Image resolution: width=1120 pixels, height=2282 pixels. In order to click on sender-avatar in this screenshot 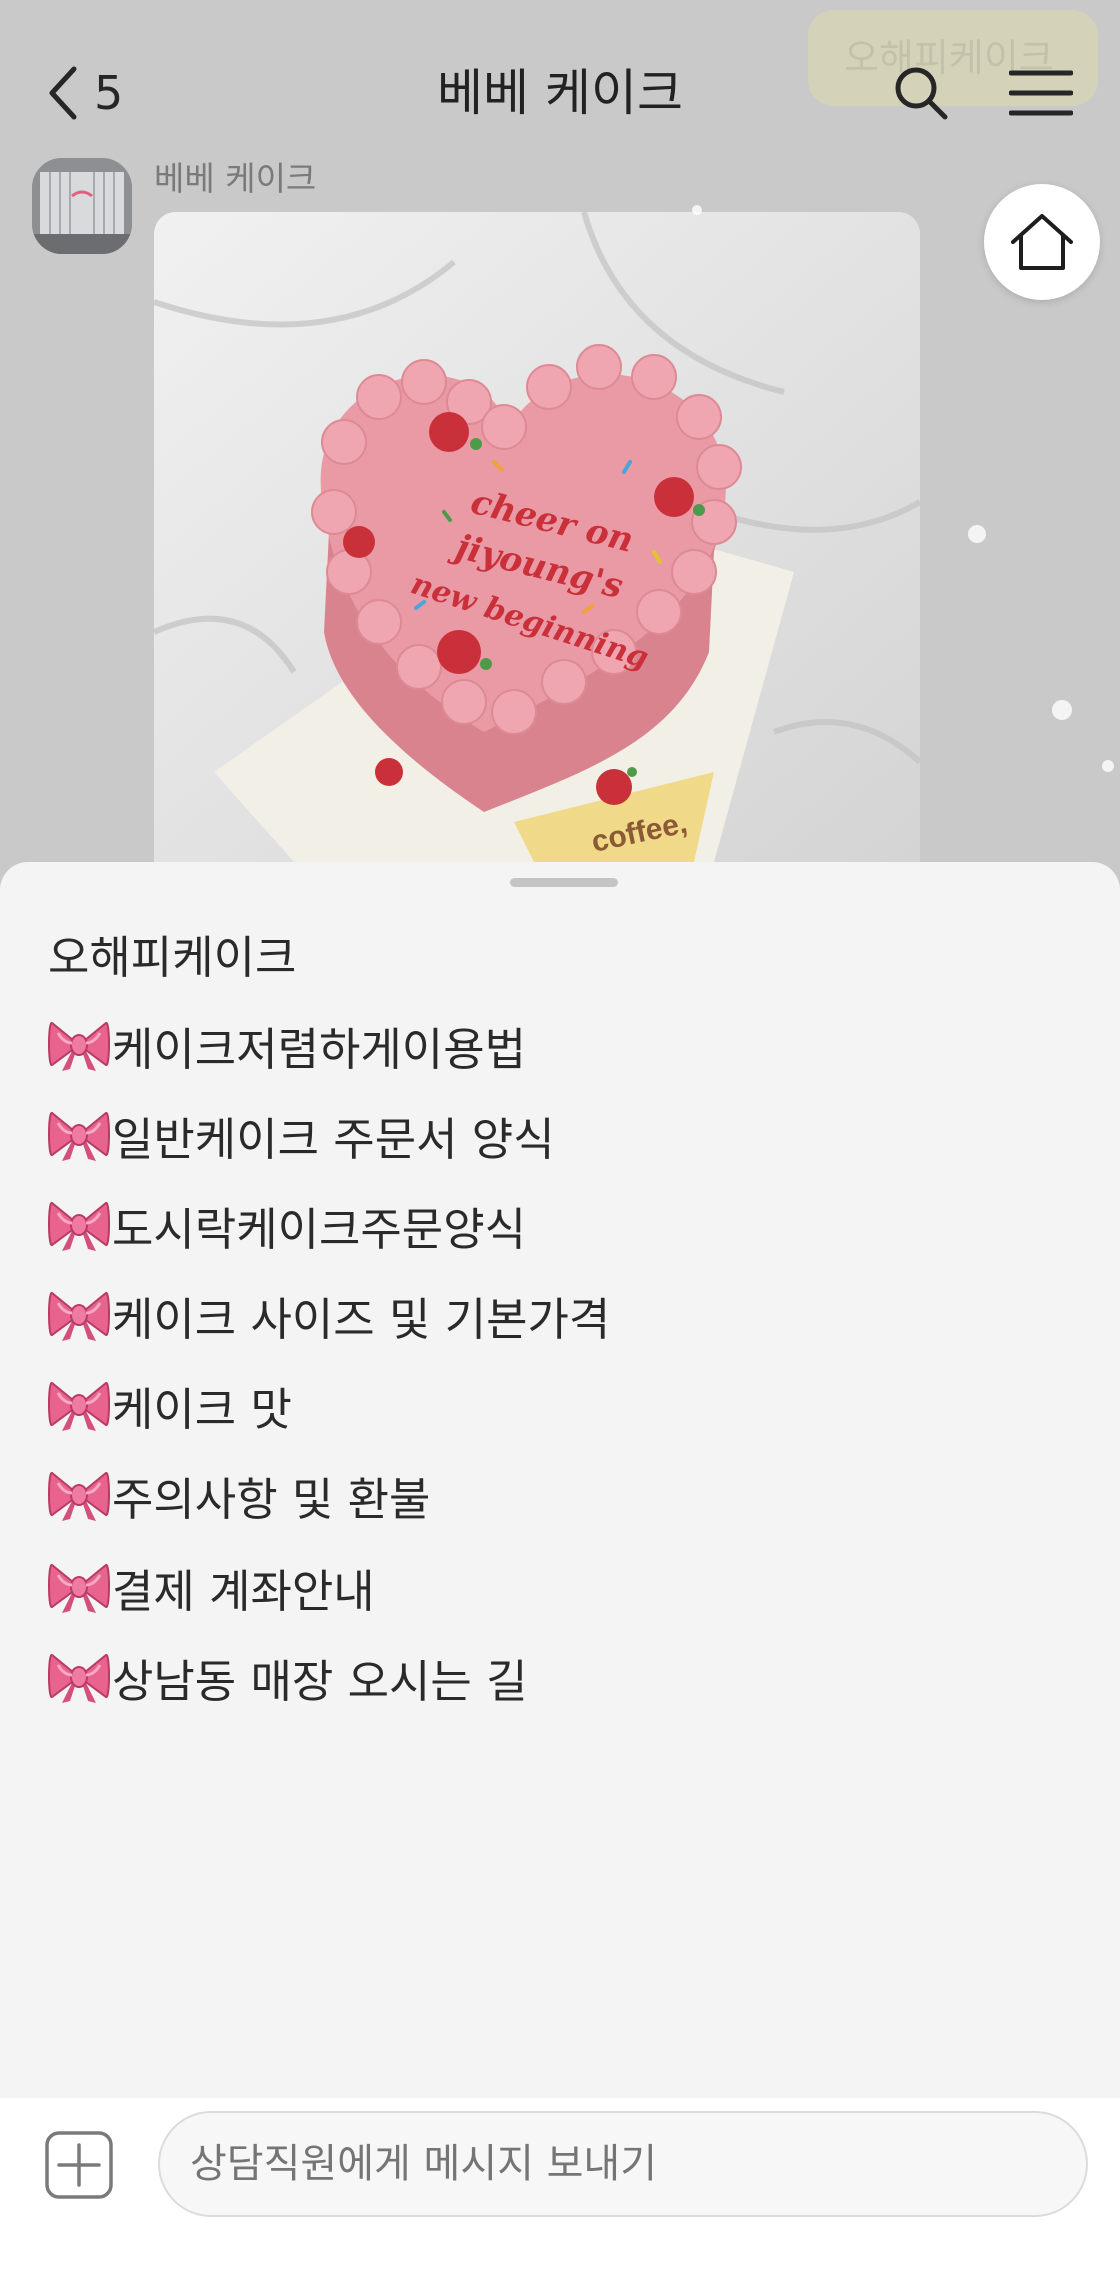, I will do `click(82, 206)`.